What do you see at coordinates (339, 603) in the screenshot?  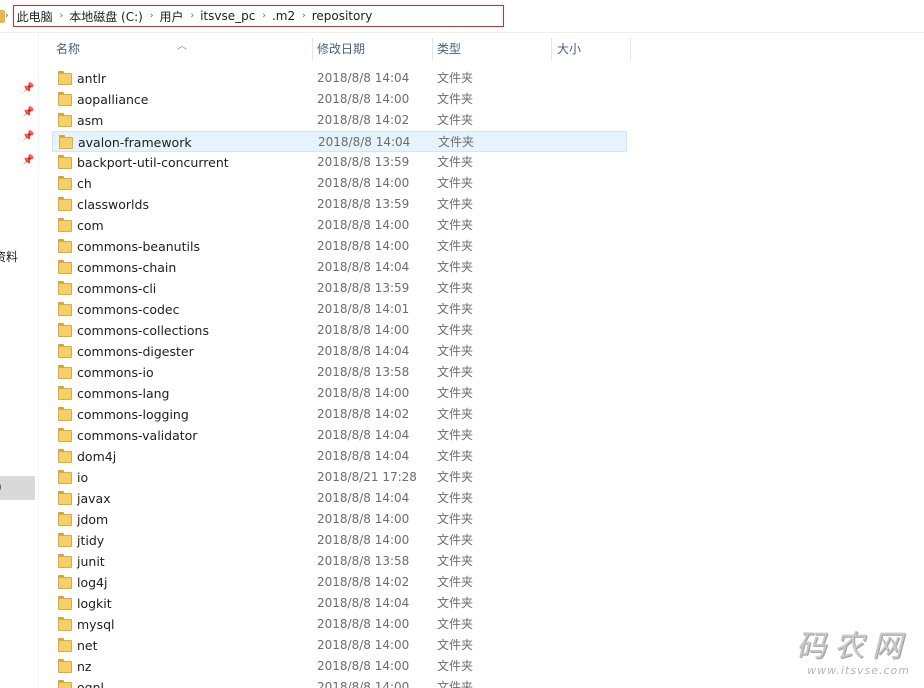 I see `file-row: logkit 2018/8/8 14:04 文件夹` at bounding box center [339, 603].